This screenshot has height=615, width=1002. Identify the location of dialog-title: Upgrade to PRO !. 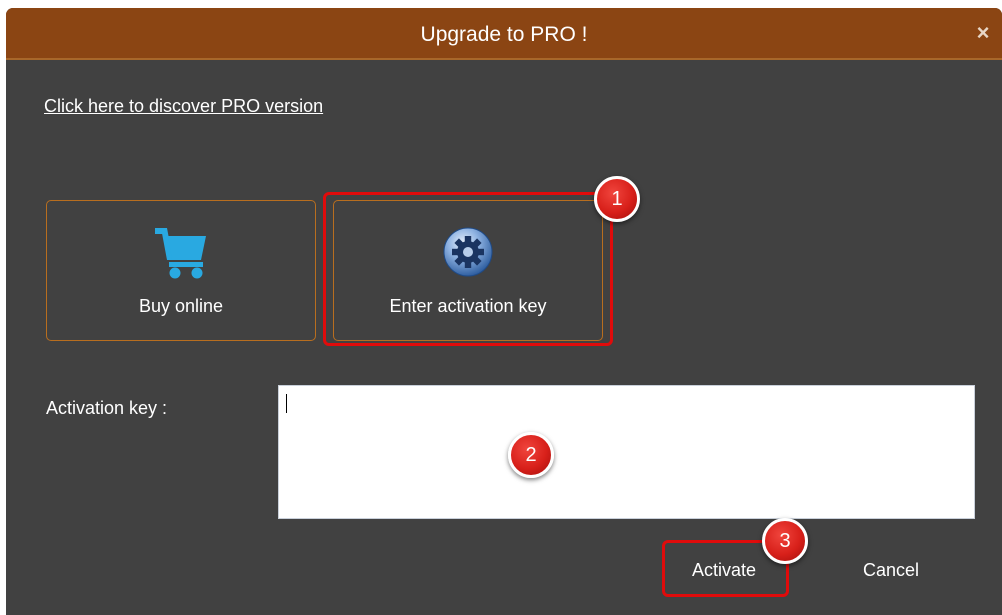
(504, 34).